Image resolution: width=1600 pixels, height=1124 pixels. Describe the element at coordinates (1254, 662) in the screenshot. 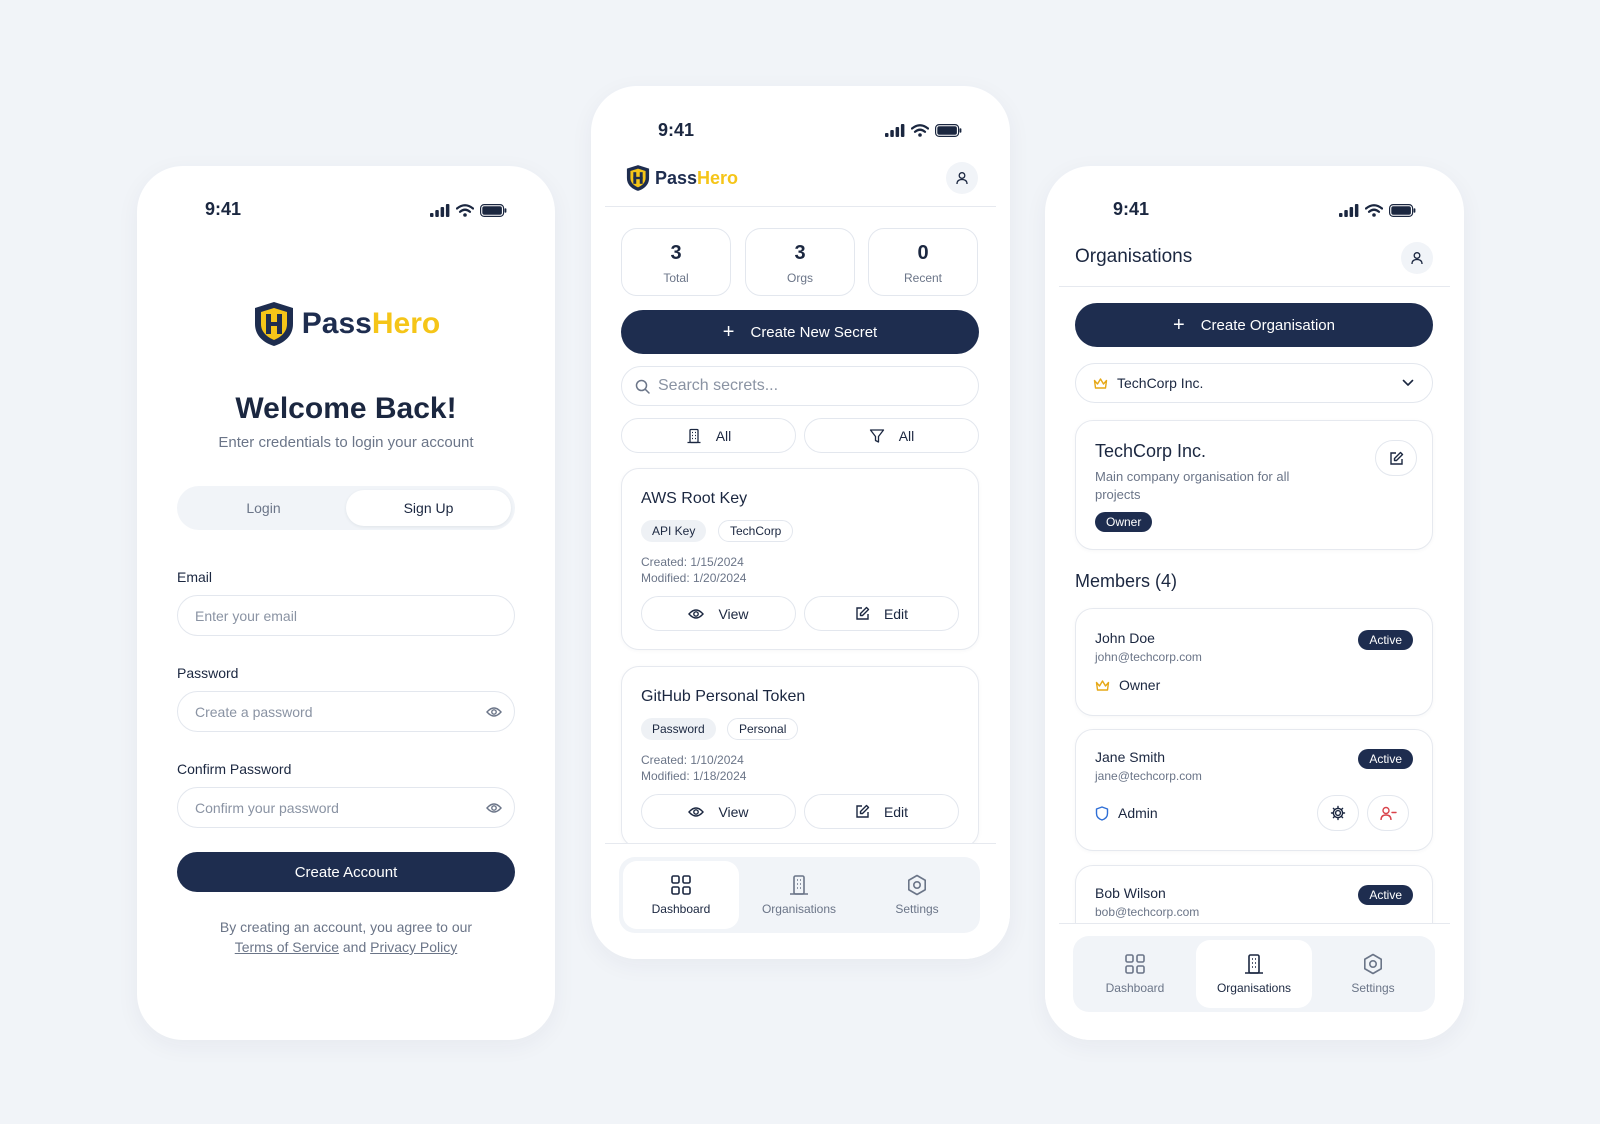

I see `member-card: John Doe john@techcorp.com Active Owner` at that location.